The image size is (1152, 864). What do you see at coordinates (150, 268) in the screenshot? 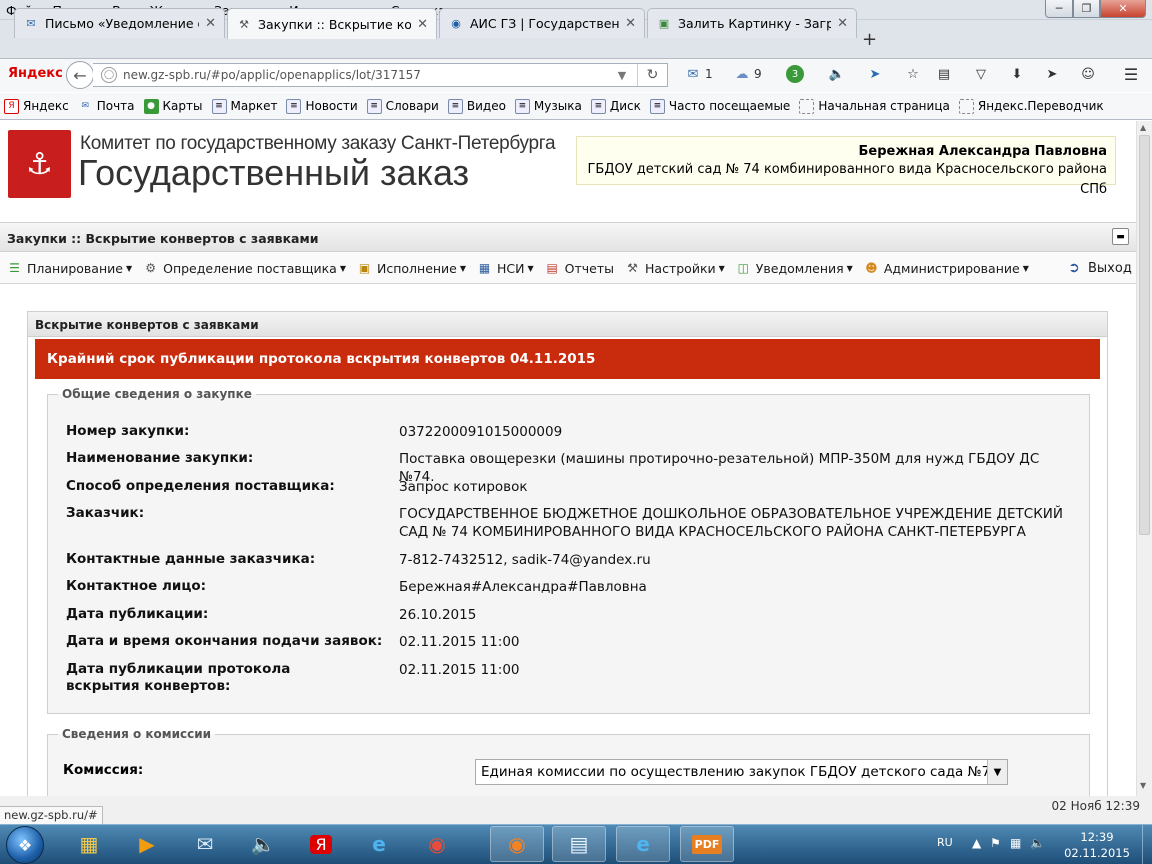
I see `gears-icon: ⚙` at bounding box center [150, 268].